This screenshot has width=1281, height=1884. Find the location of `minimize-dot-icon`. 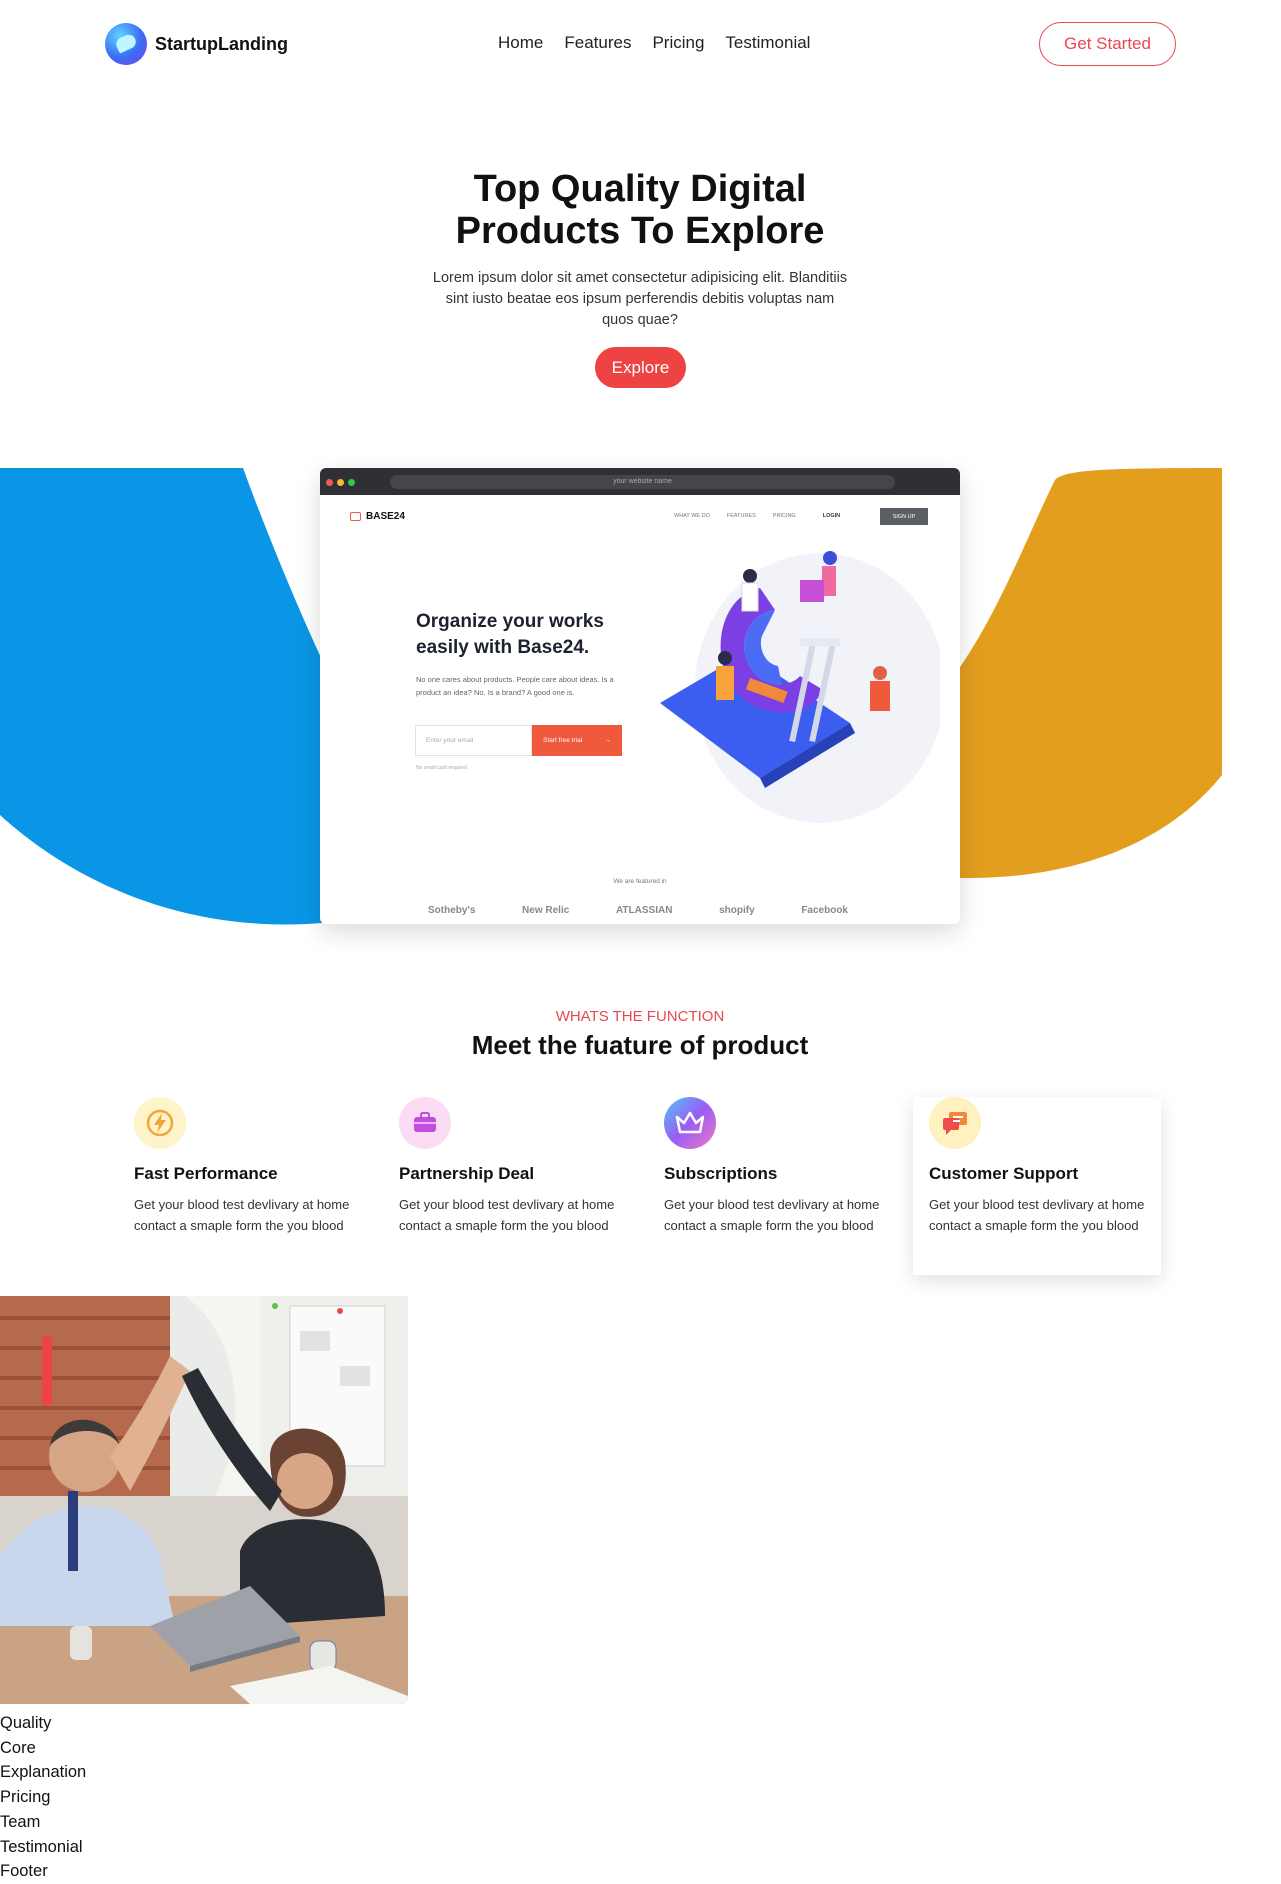

minimize-dot-icon is located at coordinates (340, 482).